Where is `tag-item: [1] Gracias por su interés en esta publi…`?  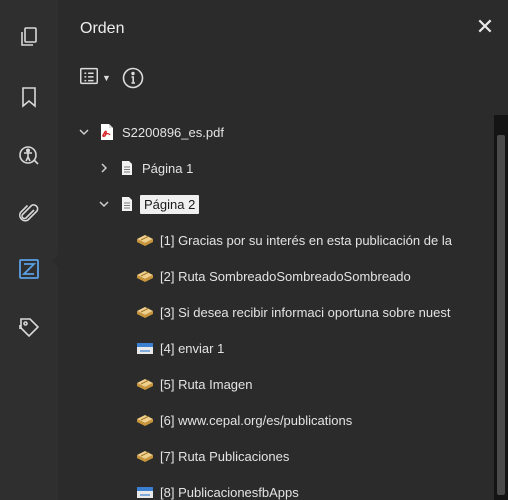 tag-item: [1] Gracias por su interés en esta publi… is located at coordinates (315, 240).